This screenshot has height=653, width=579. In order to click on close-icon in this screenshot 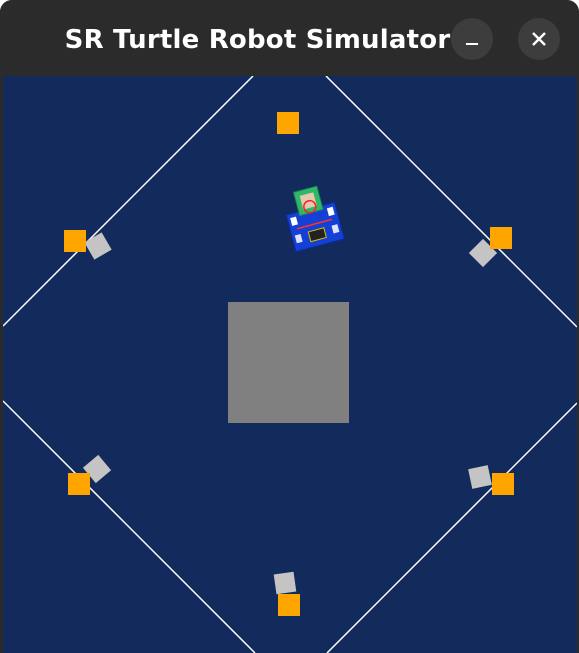, I will do `click(539, 39)`.